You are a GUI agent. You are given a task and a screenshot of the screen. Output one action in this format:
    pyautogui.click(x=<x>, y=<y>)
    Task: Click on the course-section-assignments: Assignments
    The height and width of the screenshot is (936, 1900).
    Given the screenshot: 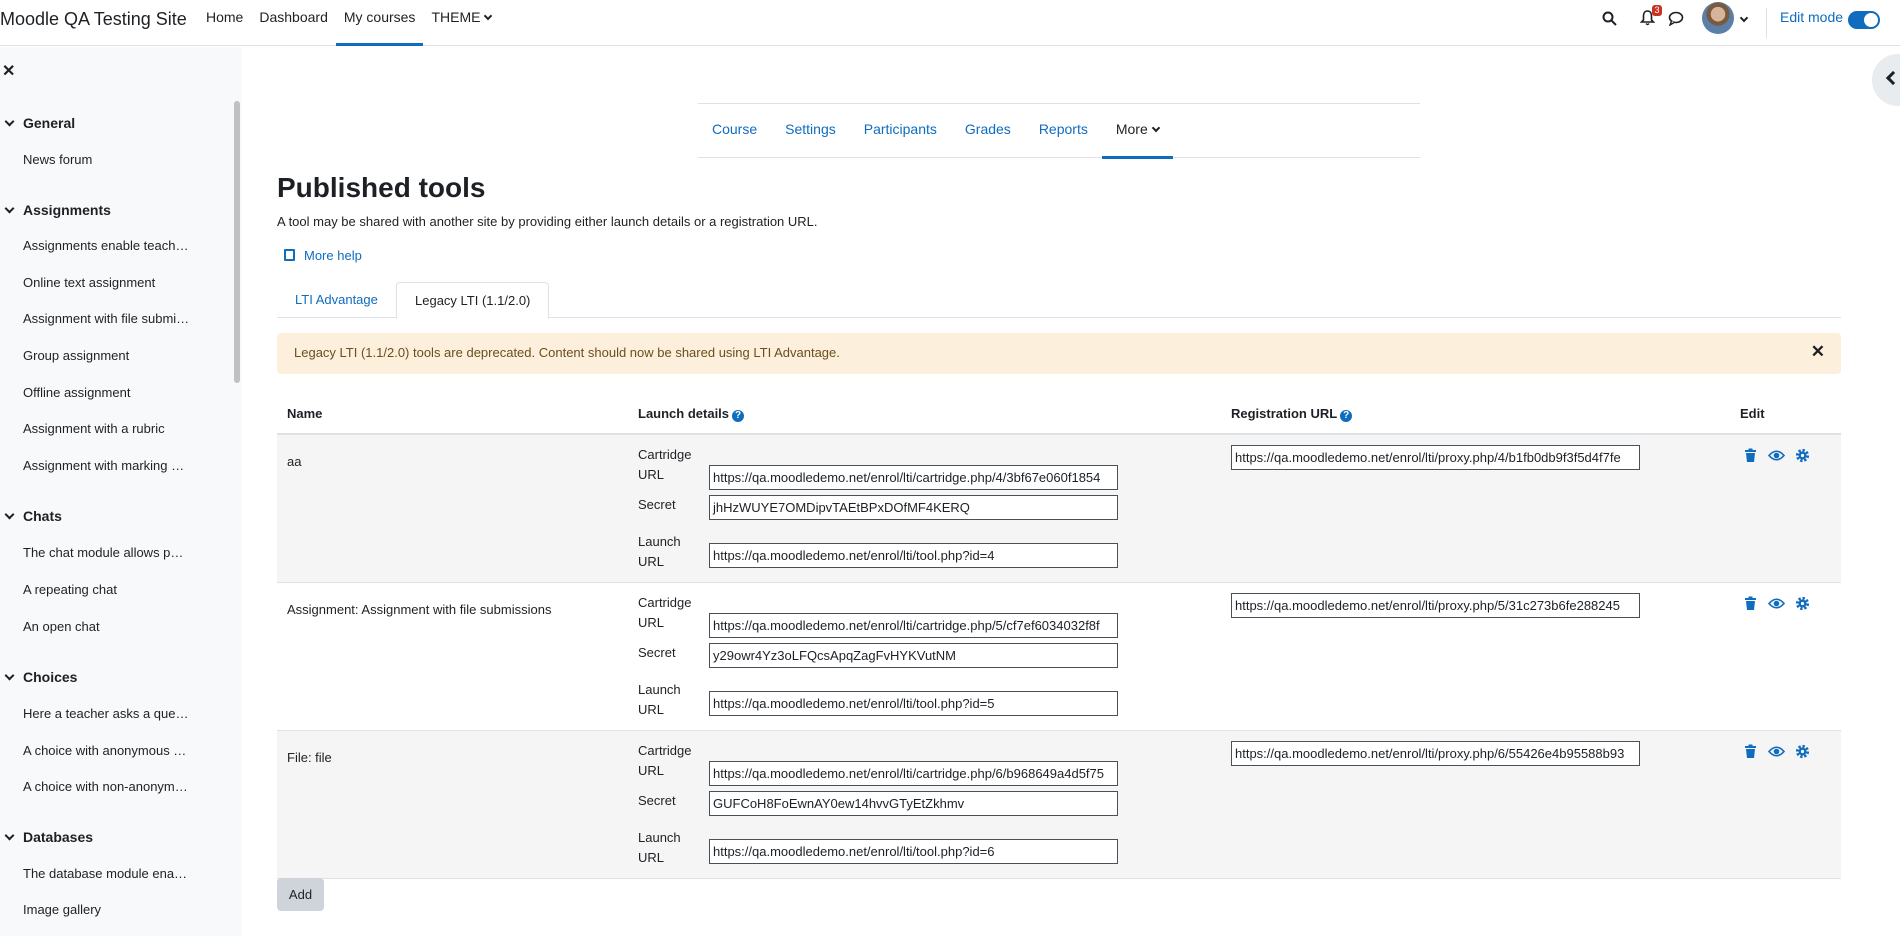 What is the action you would take?
    pyautogui.click(x=57, y=210)
    